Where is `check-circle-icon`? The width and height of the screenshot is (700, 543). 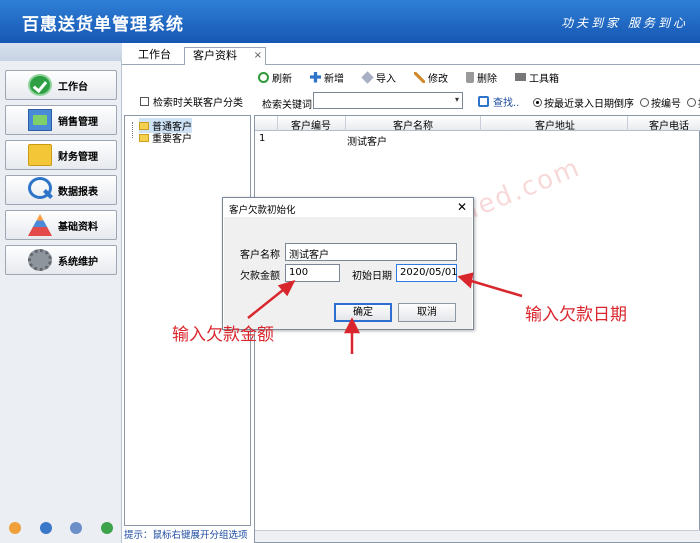 check-circle-icon is located at coordinates (40, 85).